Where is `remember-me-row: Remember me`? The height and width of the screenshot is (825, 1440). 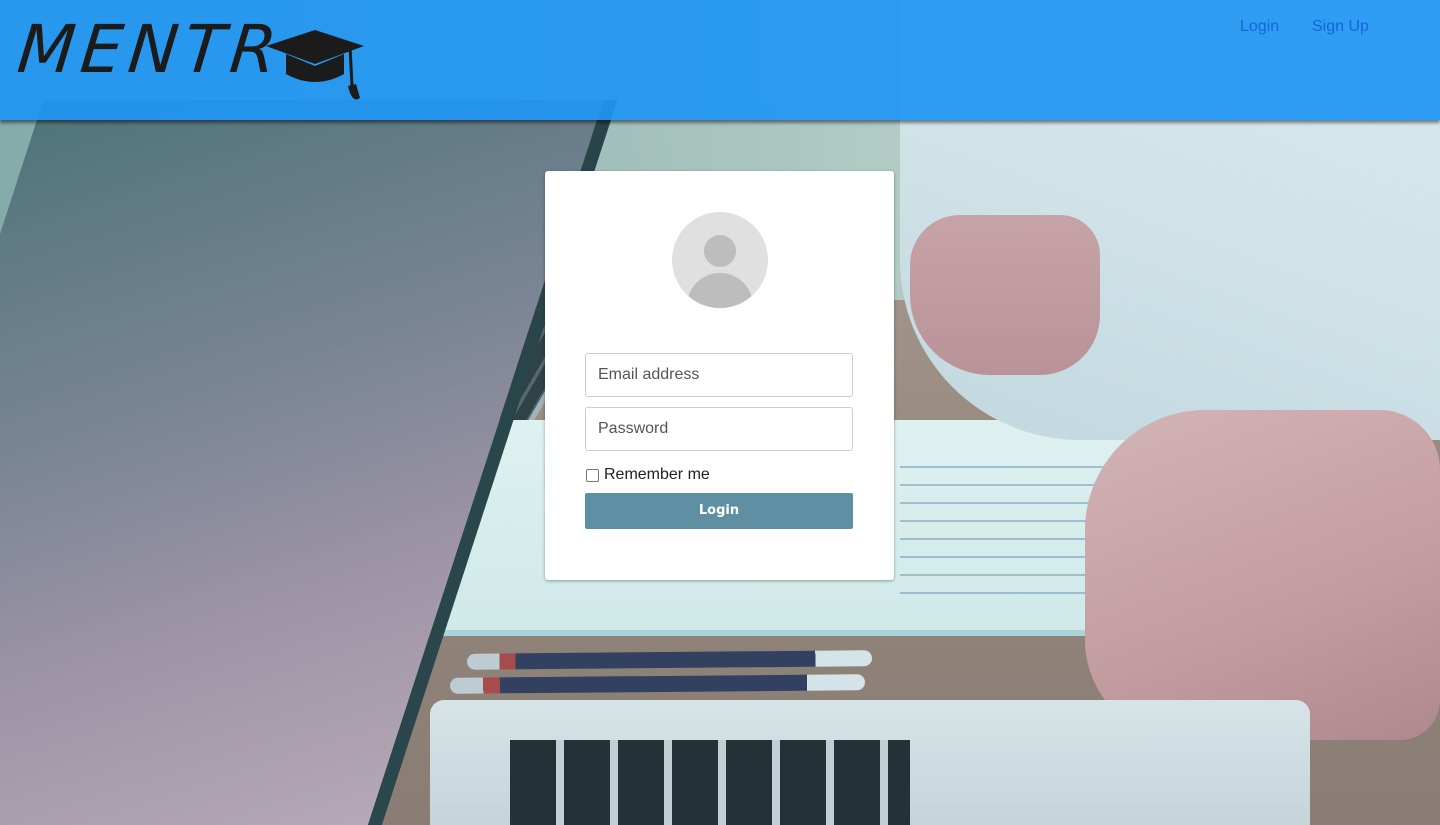
remember-me-row: Remember me is located at coordinates (647, 475).